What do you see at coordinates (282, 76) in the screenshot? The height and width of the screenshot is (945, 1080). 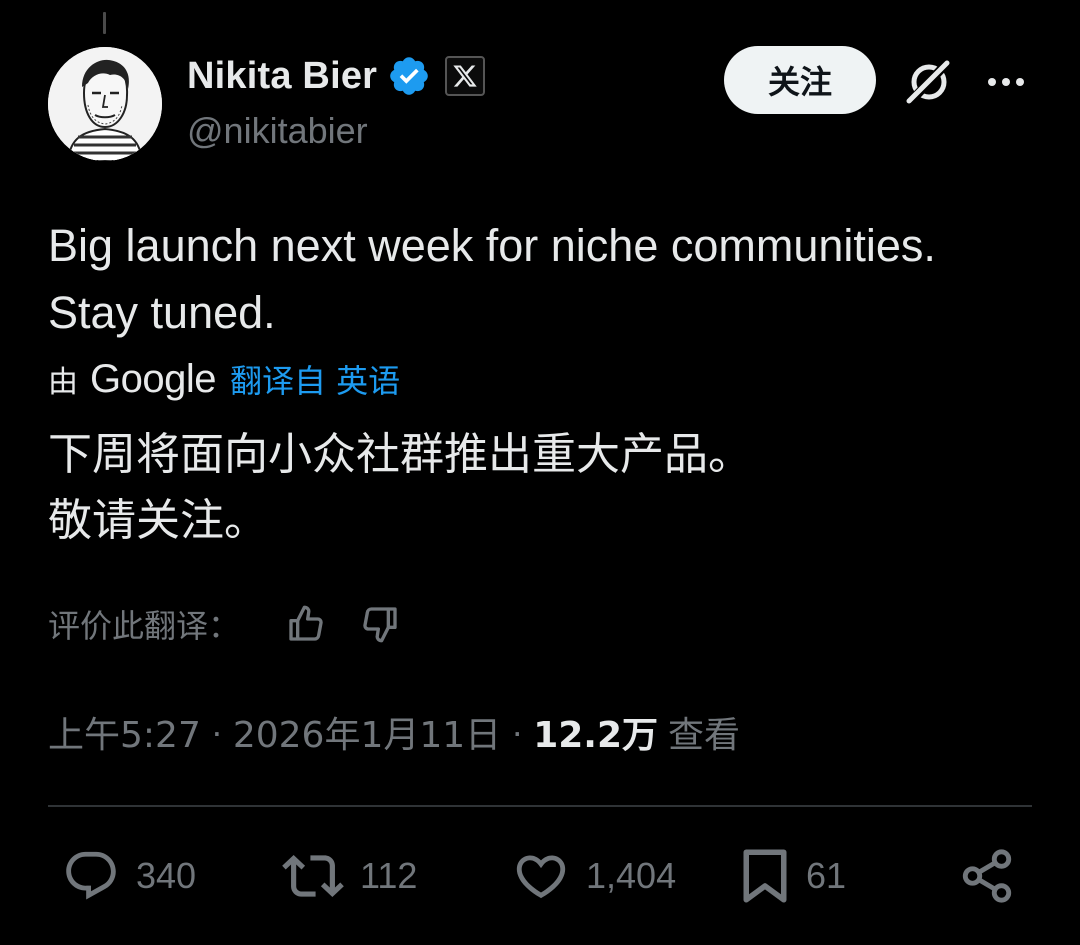 I see `author-display-name: Nikita Bier` at bounding box center [282, 76].